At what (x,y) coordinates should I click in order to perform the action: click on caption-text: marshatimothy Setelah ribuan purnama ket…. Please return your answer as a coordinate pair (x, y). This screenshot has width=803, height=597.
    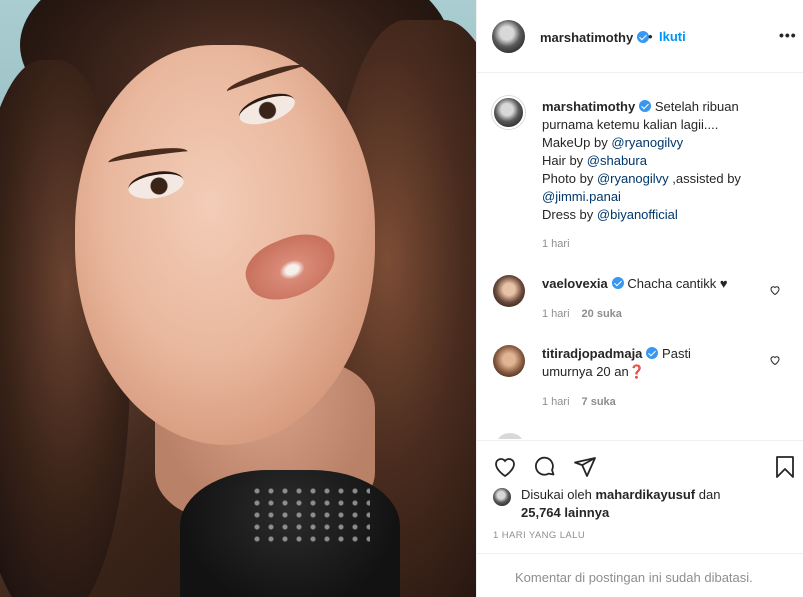
    Looking at the image, I should click on (641, 160).